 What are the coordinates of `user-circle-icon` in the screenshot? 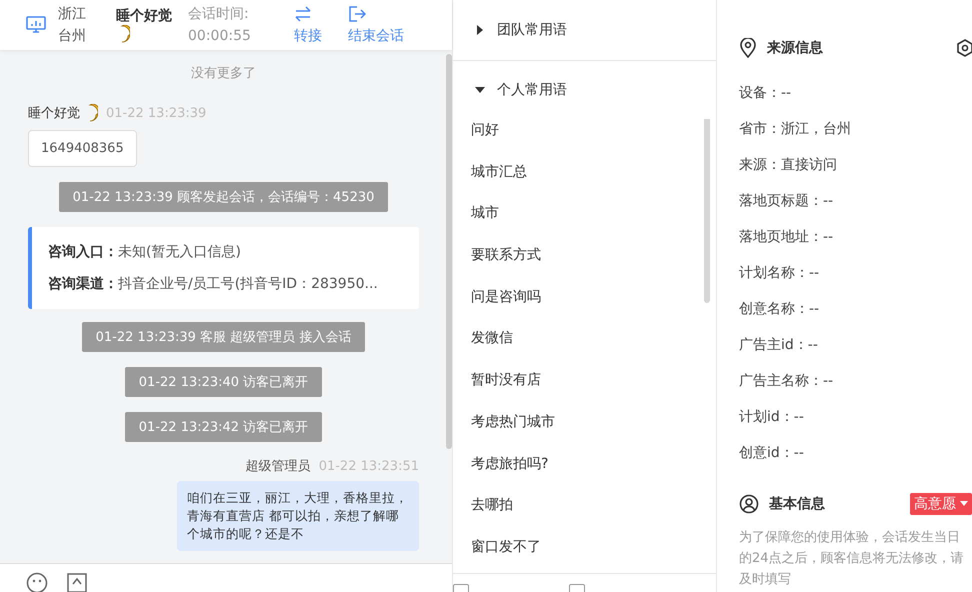 It's located at (749, 504).